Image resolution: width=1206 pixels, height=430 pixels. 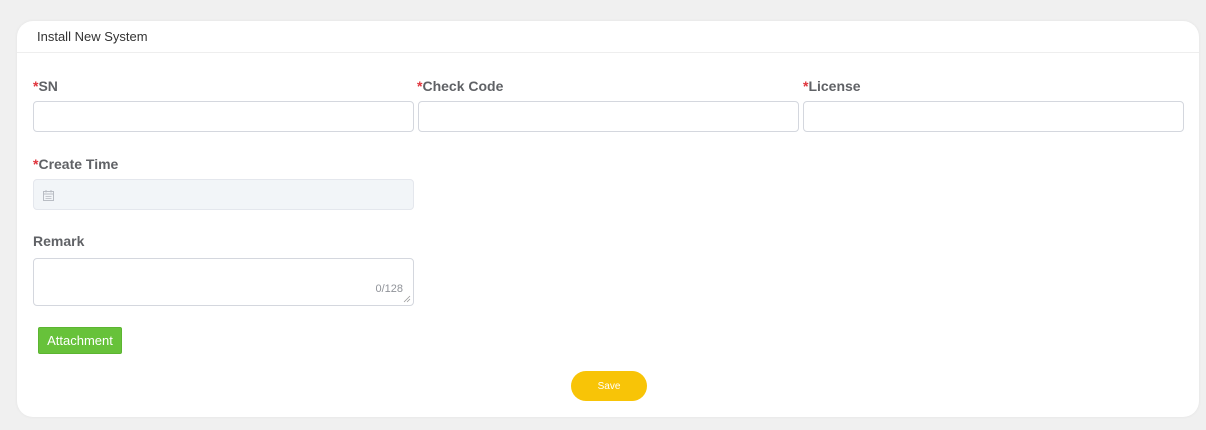 I want to click on create-time-label: *Create Time, so click(x=76, y=164).